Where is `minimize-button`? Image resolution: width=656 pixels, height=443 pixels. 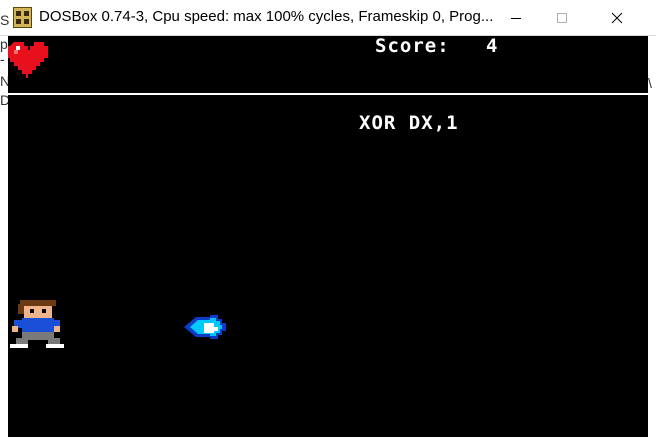
minimize-button is located at coordinates (516, 18).